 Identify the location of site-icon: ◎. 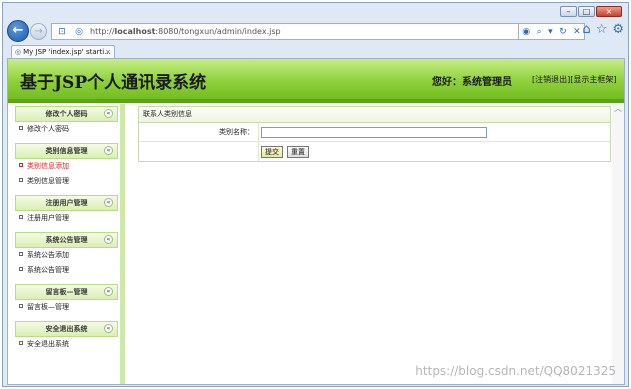
(79, 31).